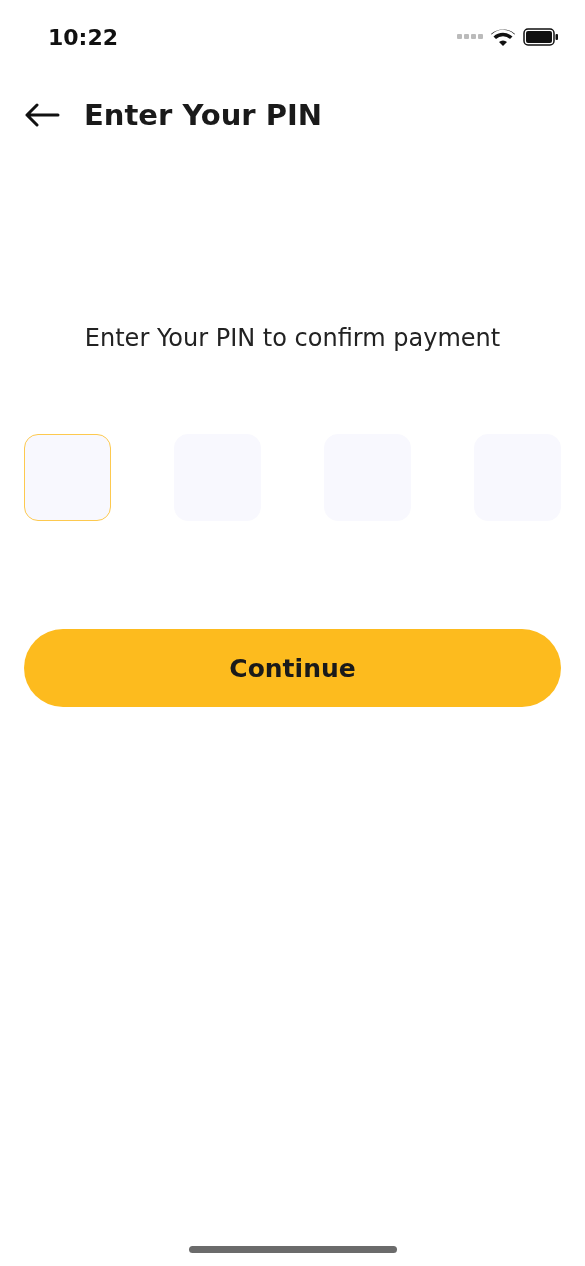  What do you see at coordinates (67, 477) in the screenshot?
I see `pin-field` at bounding box center [67, 477].